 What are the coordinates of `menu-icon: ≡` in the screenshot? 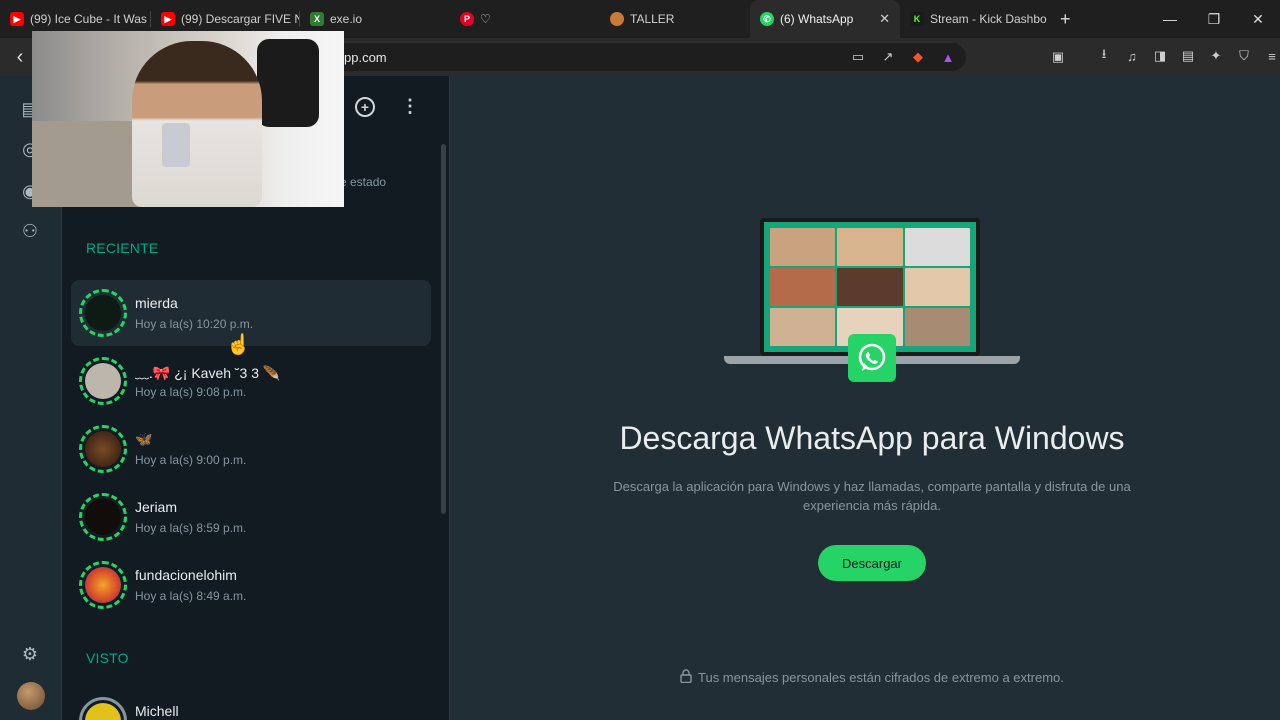 It's located at (1272, 56).